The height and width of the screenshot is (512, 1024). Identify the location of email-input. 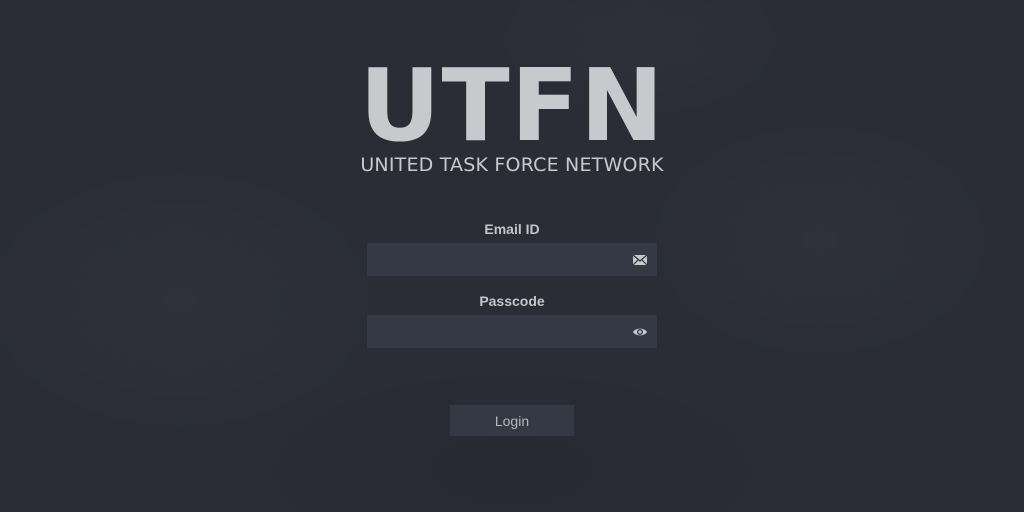
(512, 259).